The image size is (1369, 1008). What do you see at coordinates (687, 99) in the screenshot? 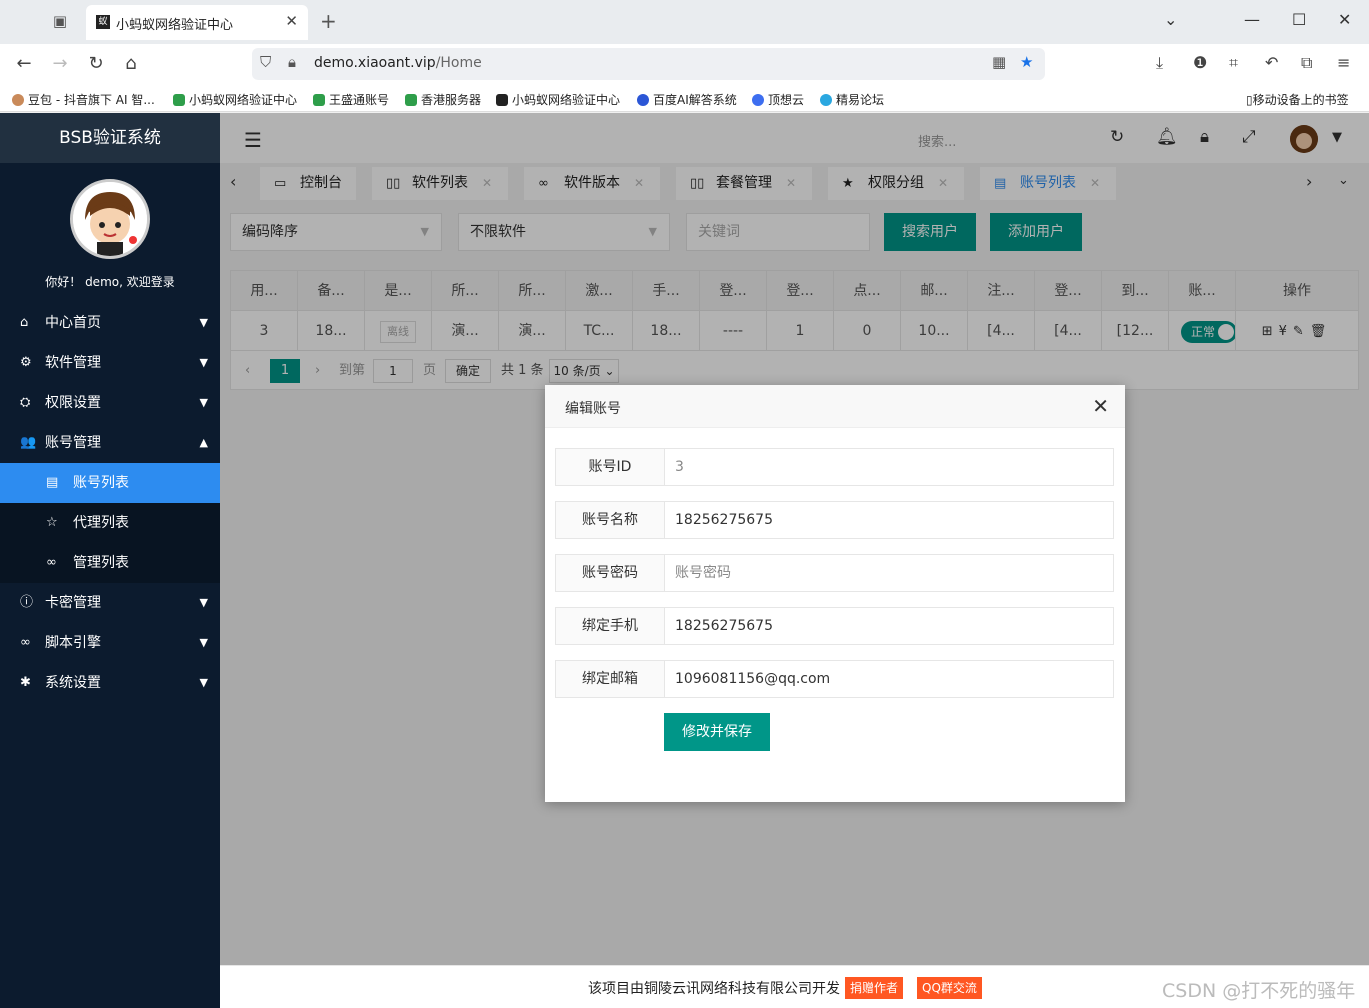
I see `bookmark-item: 百度AI解答系统` at bounding box center [687, 99].